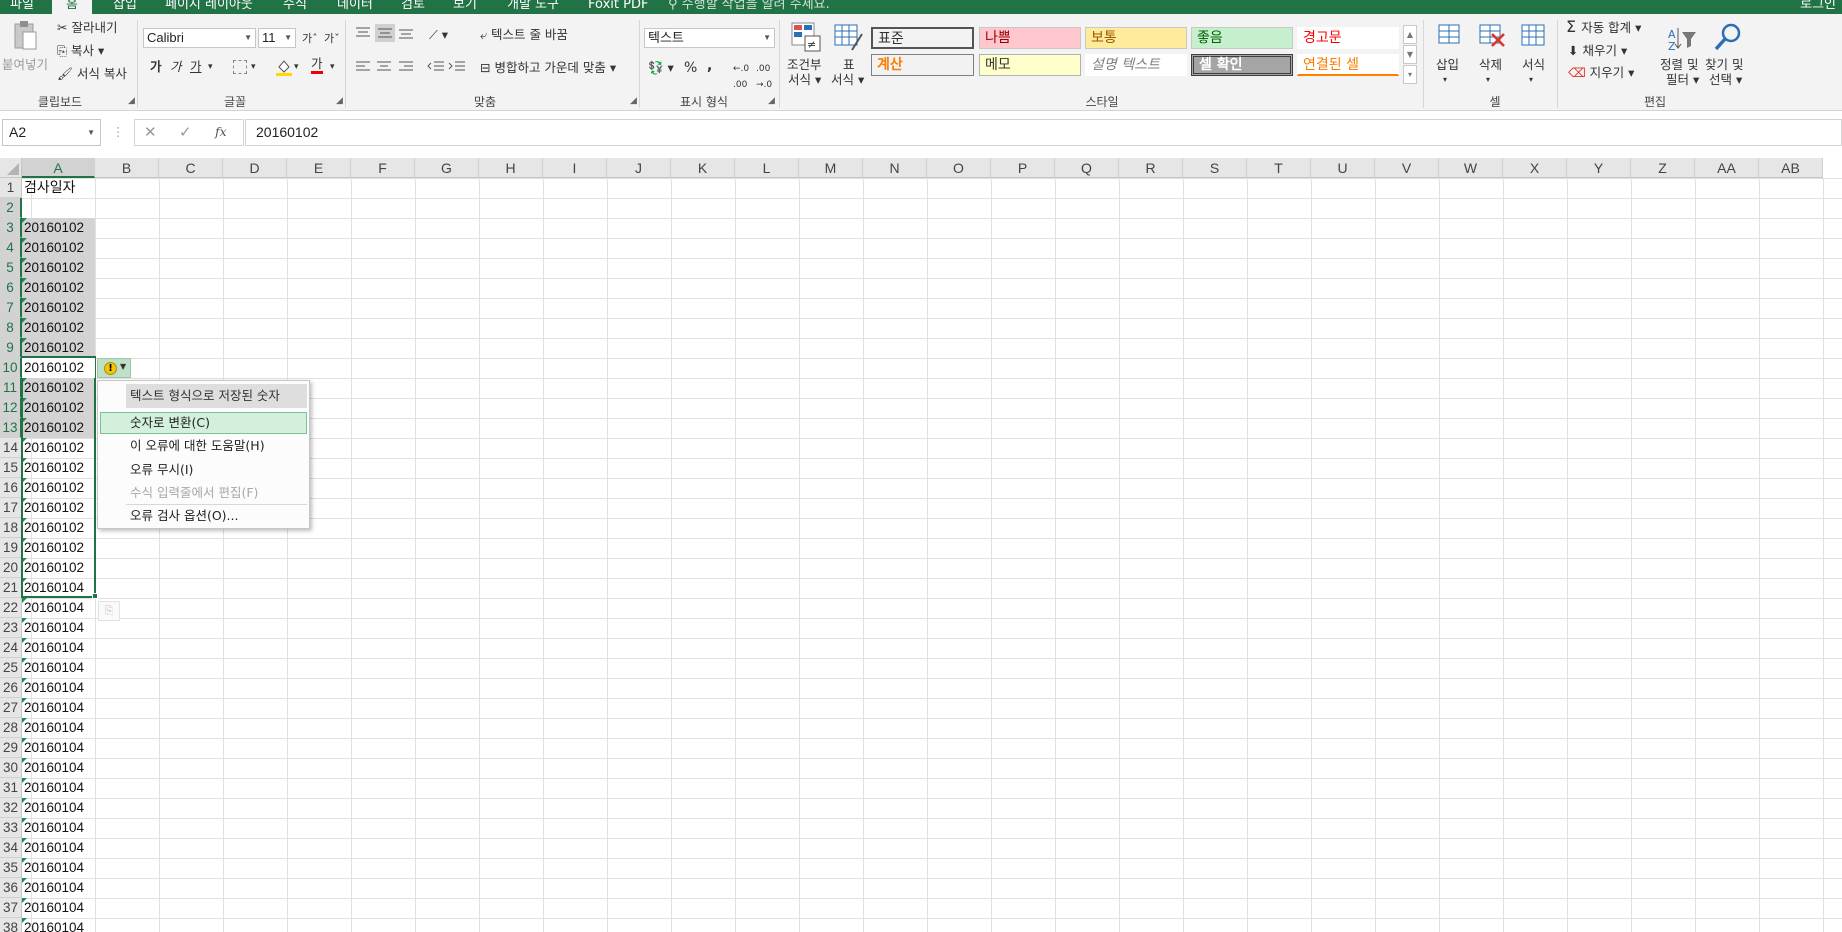  Describe the element at coordinates (1087, 168) in the screenshot. I see `column-header-q: Q` at that location.